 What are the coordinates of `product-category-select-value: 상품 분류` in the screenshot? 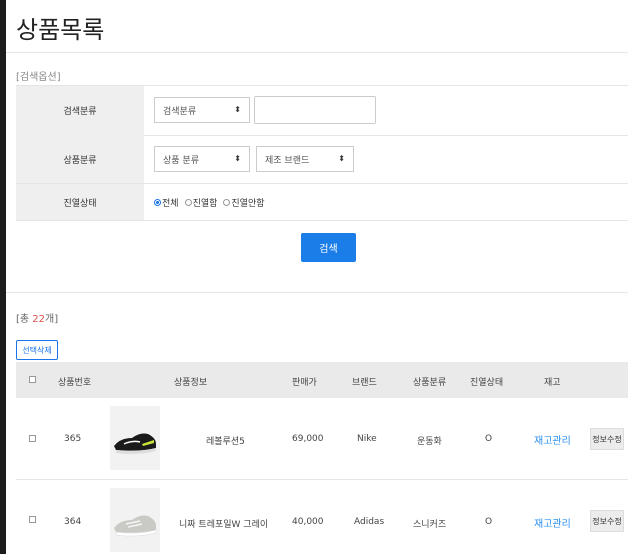 It's located at (181, 160).